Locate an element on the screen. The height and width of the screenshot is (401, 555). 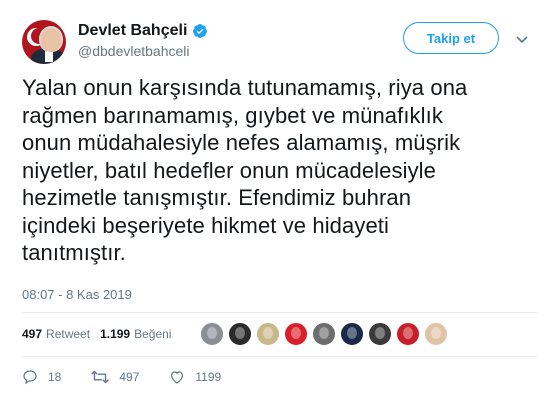
follow-button: Takip et is located at coordinates (451, 38).